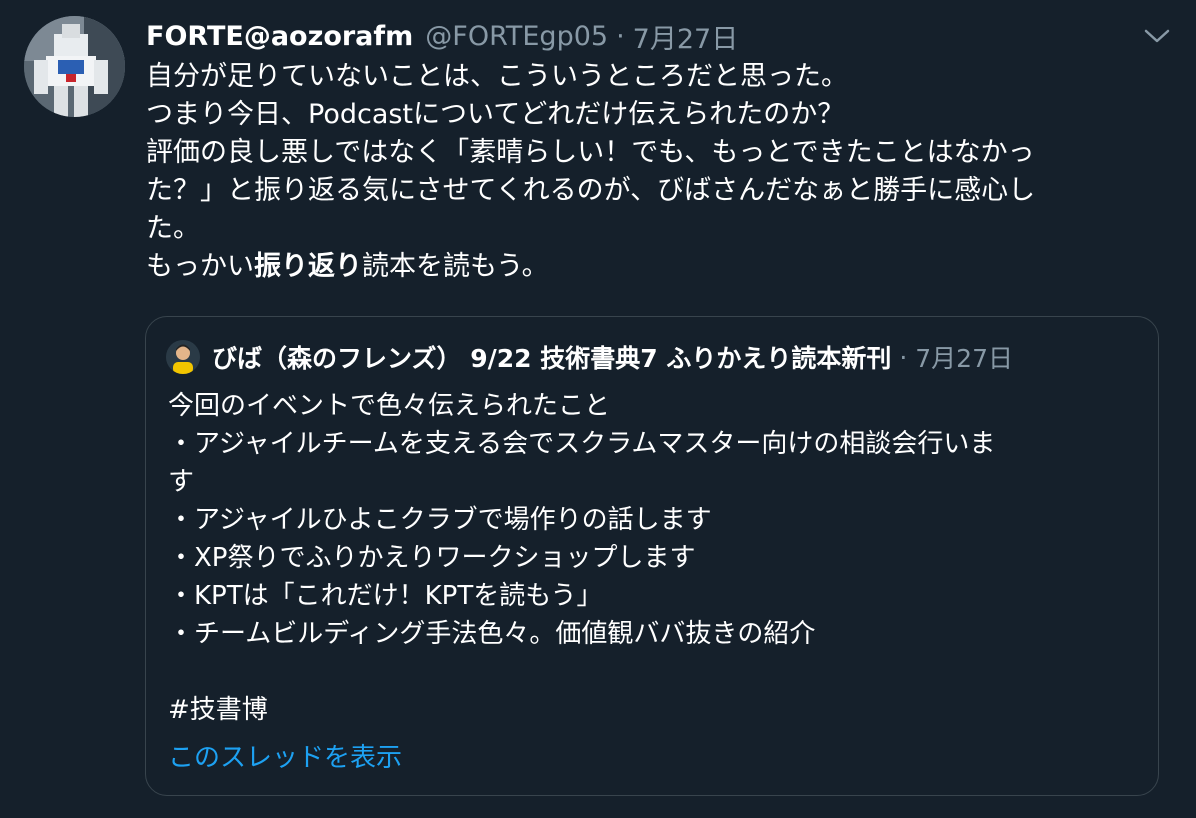 This screenshot has width=1196, height=818. What do you see at coordinates (279, 36) in the screenshot?
I see `display-name: FORTE@aozorafm` at bounding box center [279, 36].